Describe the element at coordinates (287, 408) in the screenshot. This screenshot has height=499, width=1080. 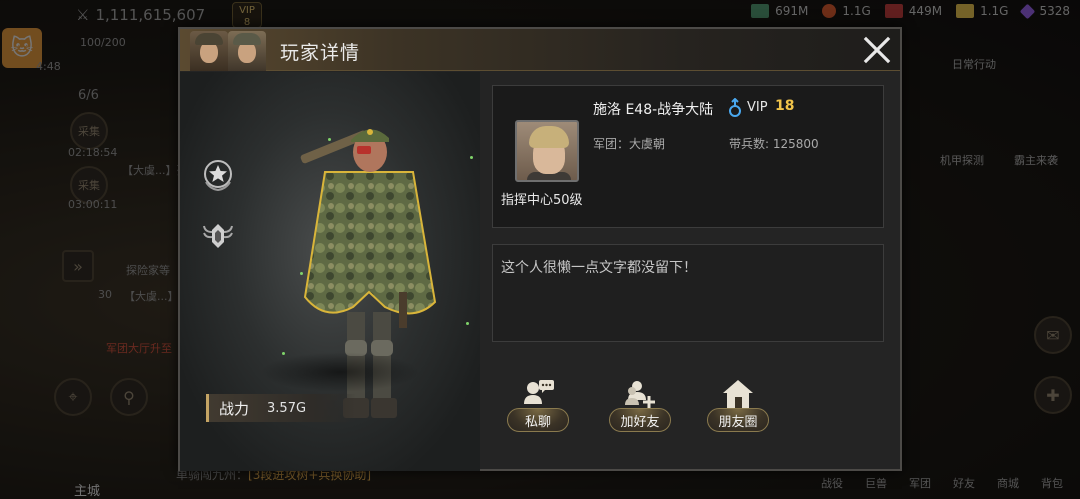
I see `combat-power-value: 3.57G` at that location.